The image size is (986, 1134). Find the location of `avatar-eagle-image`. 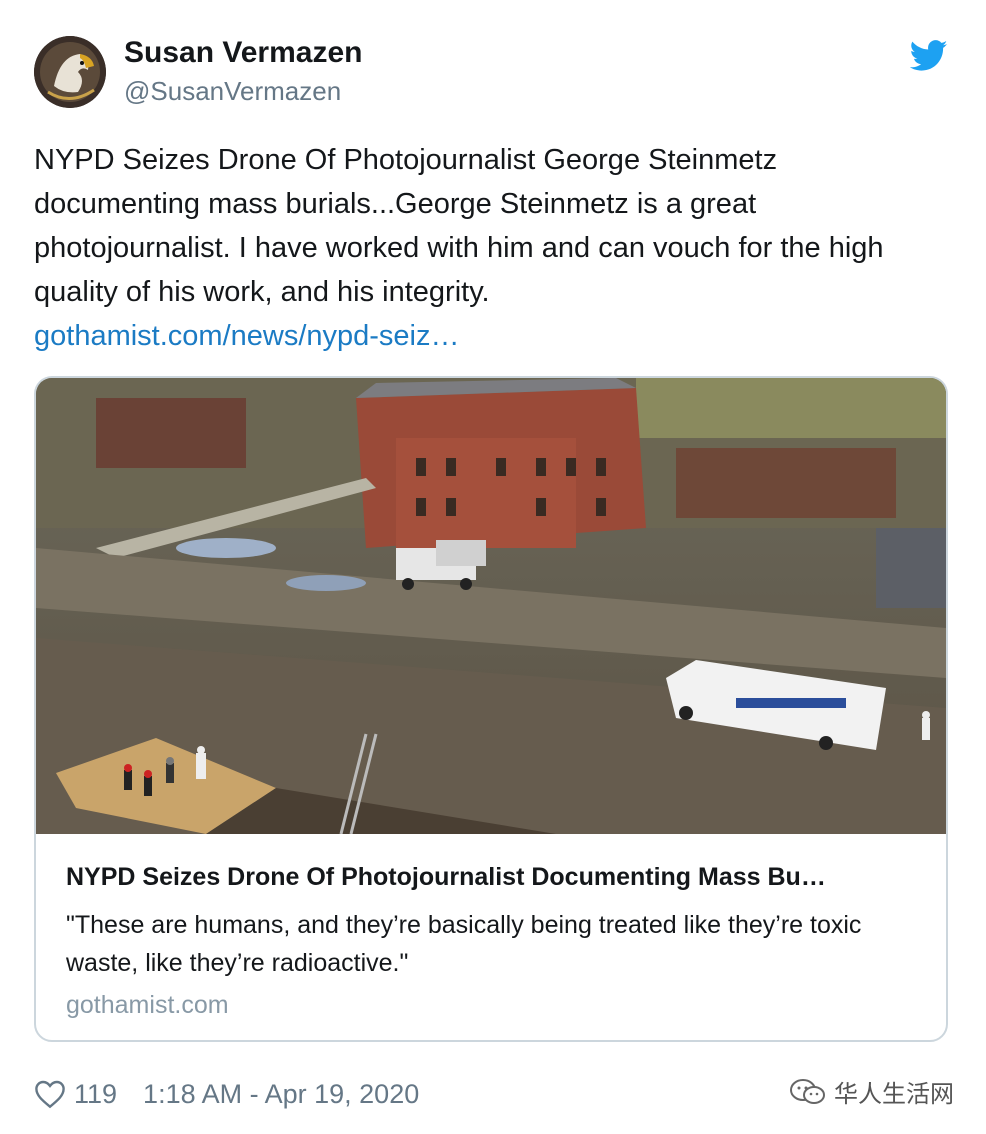

avatar-eagle-image is located at coordinates (70, 72).